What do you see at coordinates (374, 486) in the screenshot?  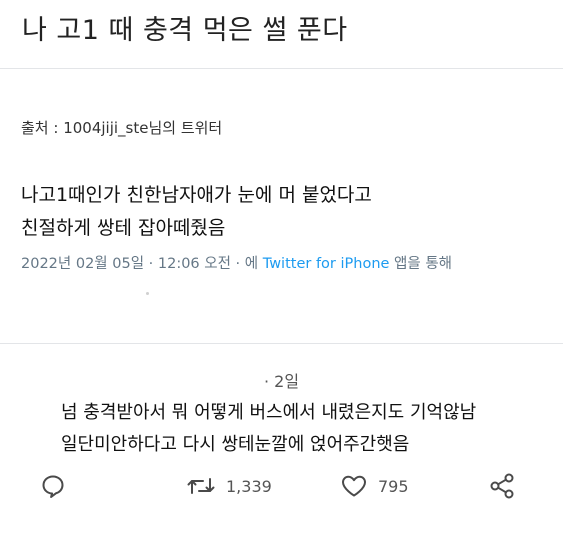 I see `like-button: 795` at bounding box center [374, 486].